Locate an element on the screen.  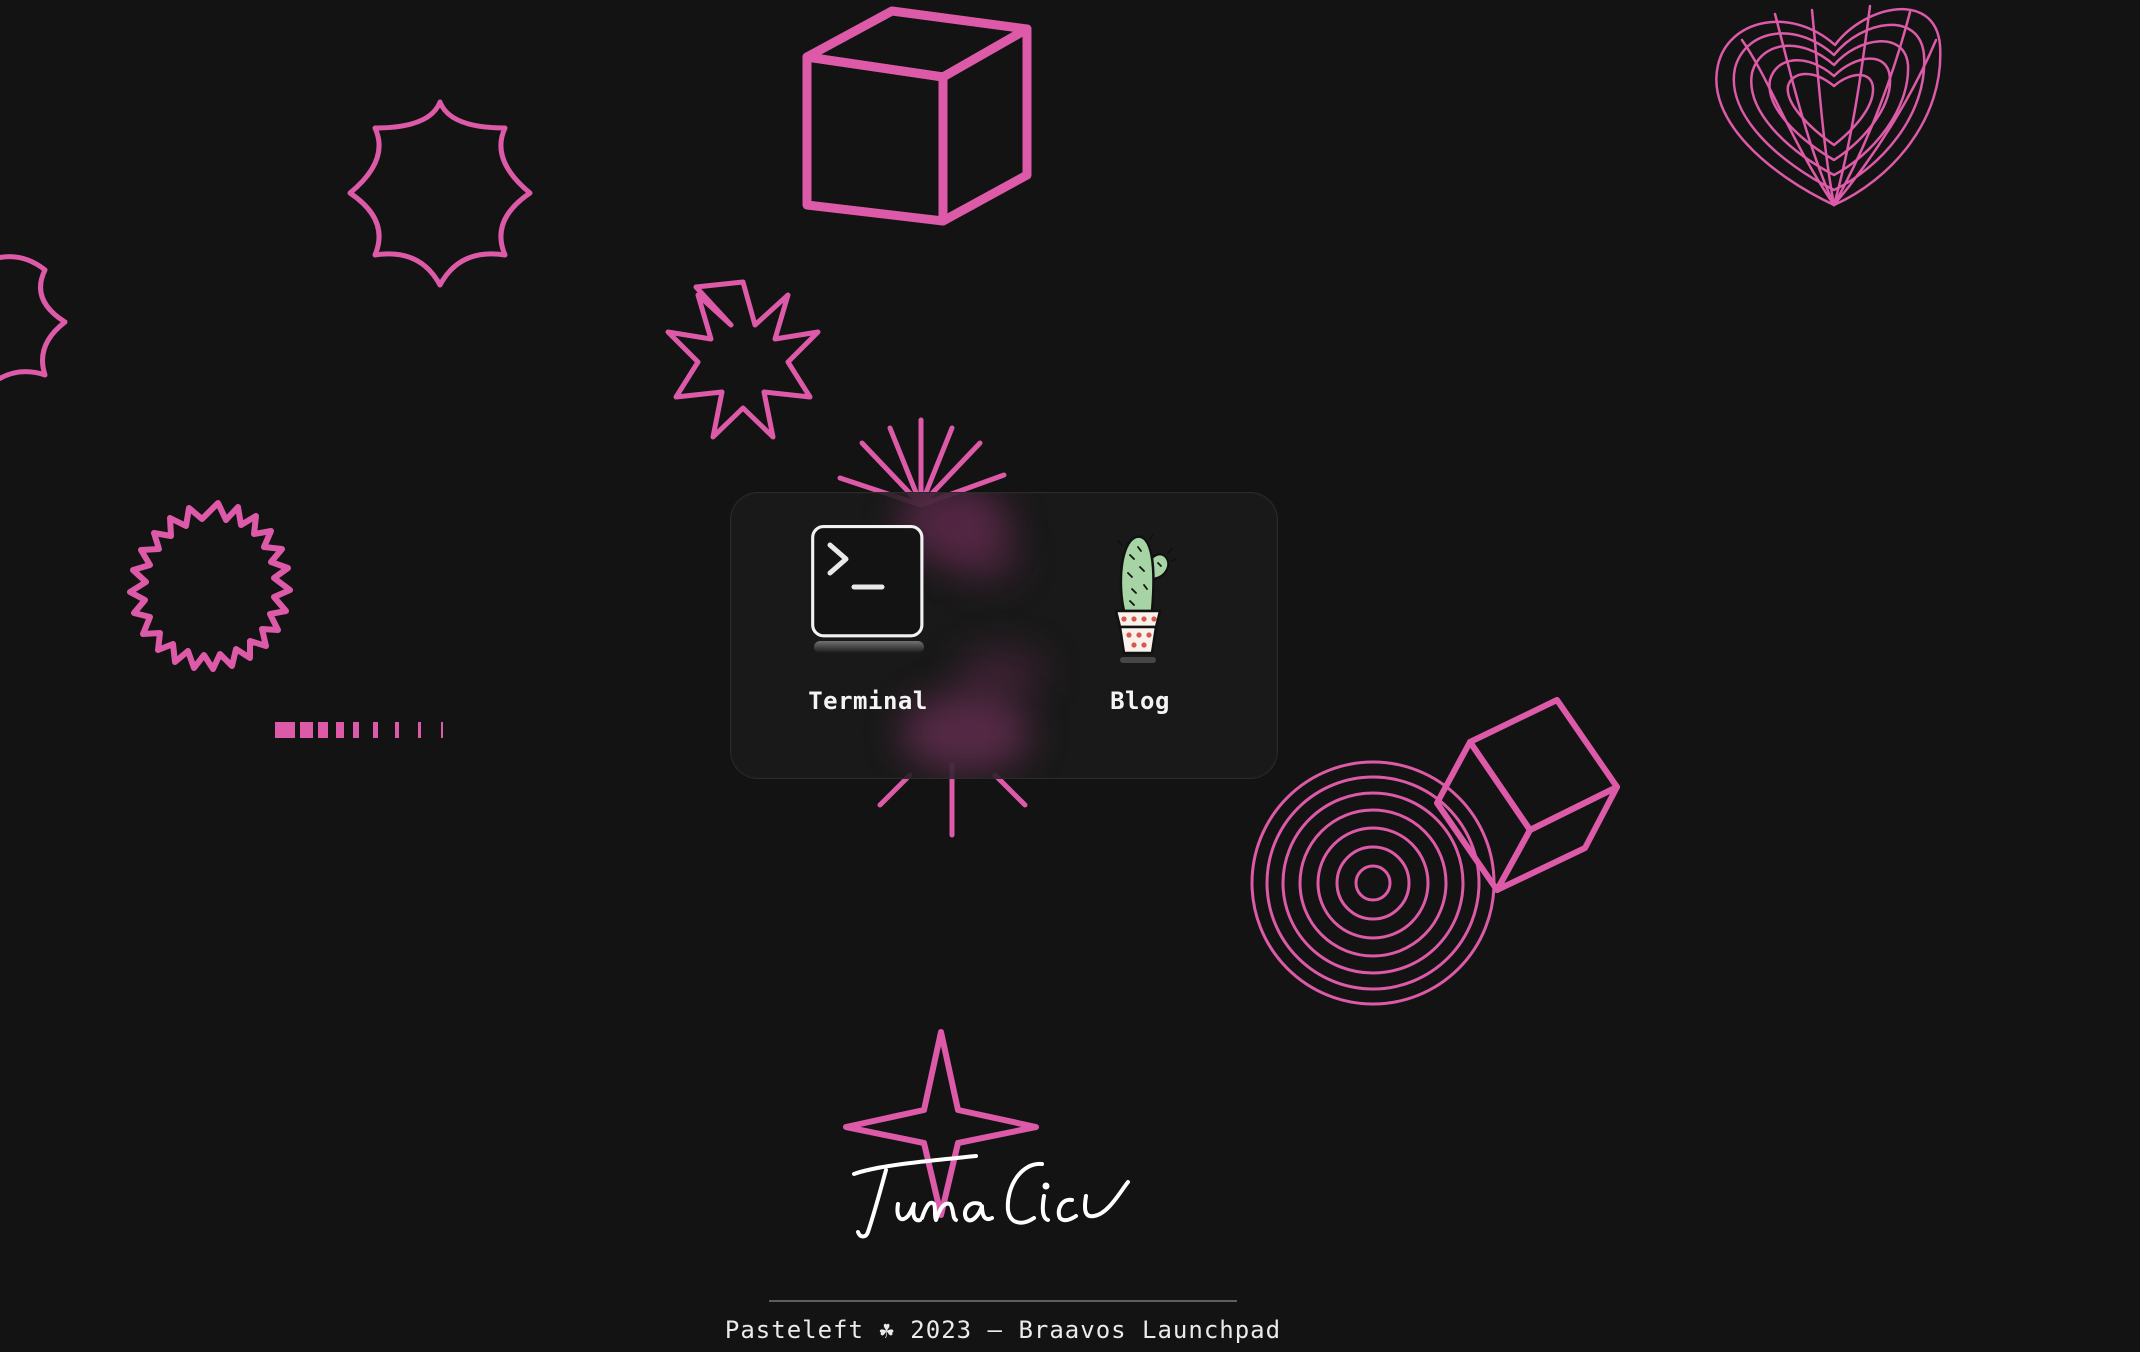
zigzag-ring-shape is located at coordinates (210, 586).